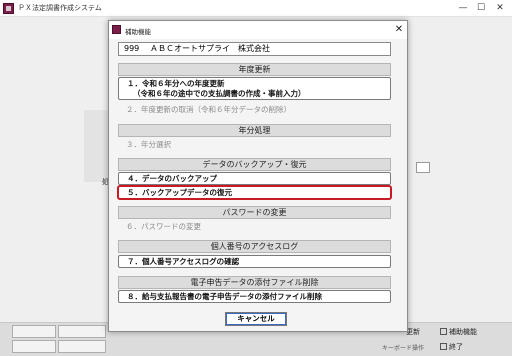 The width and height of the screenshot is (512, 356). Describe the element at coordinates (423, 167) in the screenshot. I see `background-field` at that location.